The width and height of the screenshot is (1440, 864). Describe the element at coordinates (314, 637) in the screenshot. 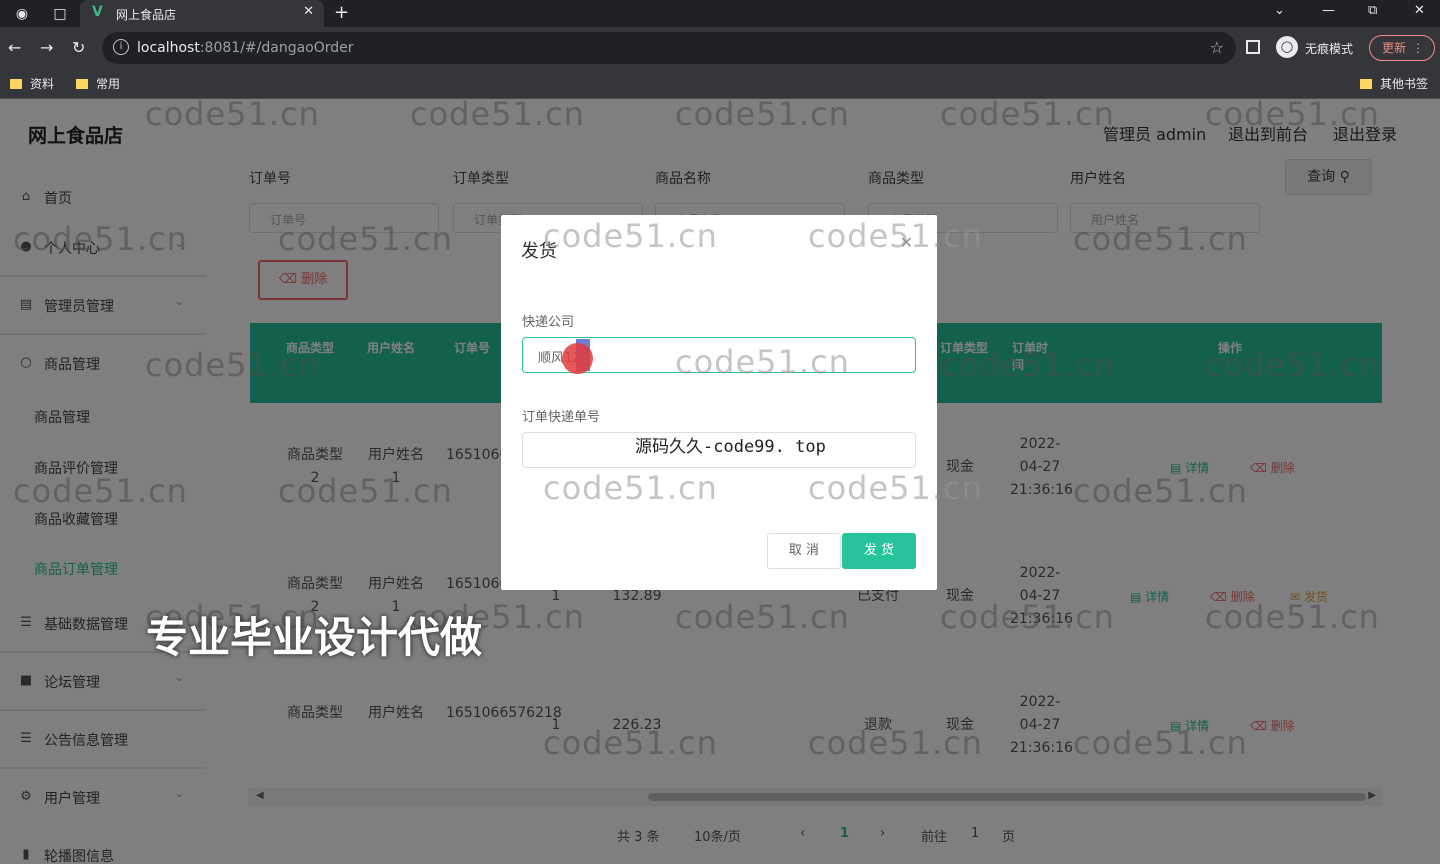

I see `promo-caption: 专业毕业设计代做` at that location.